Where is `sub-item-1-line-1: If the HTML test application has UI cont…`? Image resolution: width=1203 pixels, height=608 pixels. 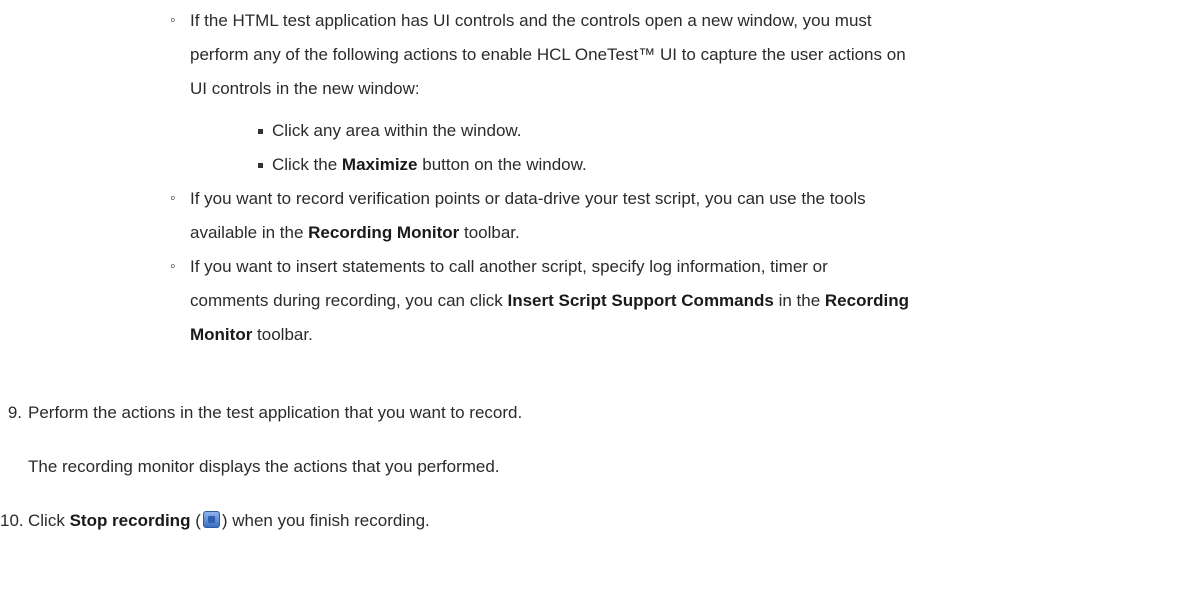 sub-item-1-line-1: If the HTML test application has UI cont… is located at coordinates (531, 20).